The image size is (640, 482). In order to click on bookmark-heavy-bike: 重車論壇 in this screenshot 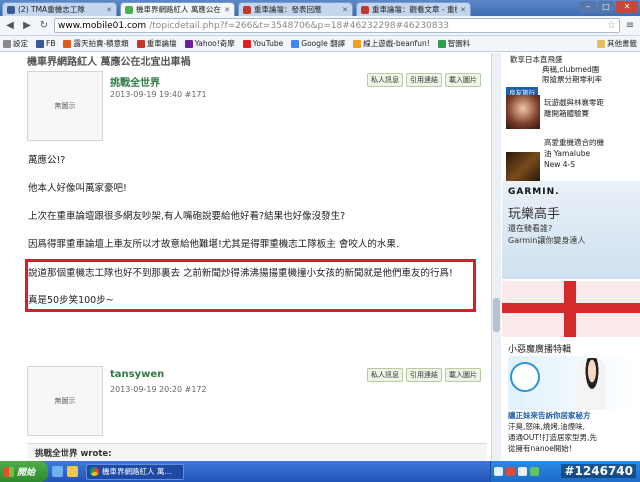, I will do `click(156, 43)`.